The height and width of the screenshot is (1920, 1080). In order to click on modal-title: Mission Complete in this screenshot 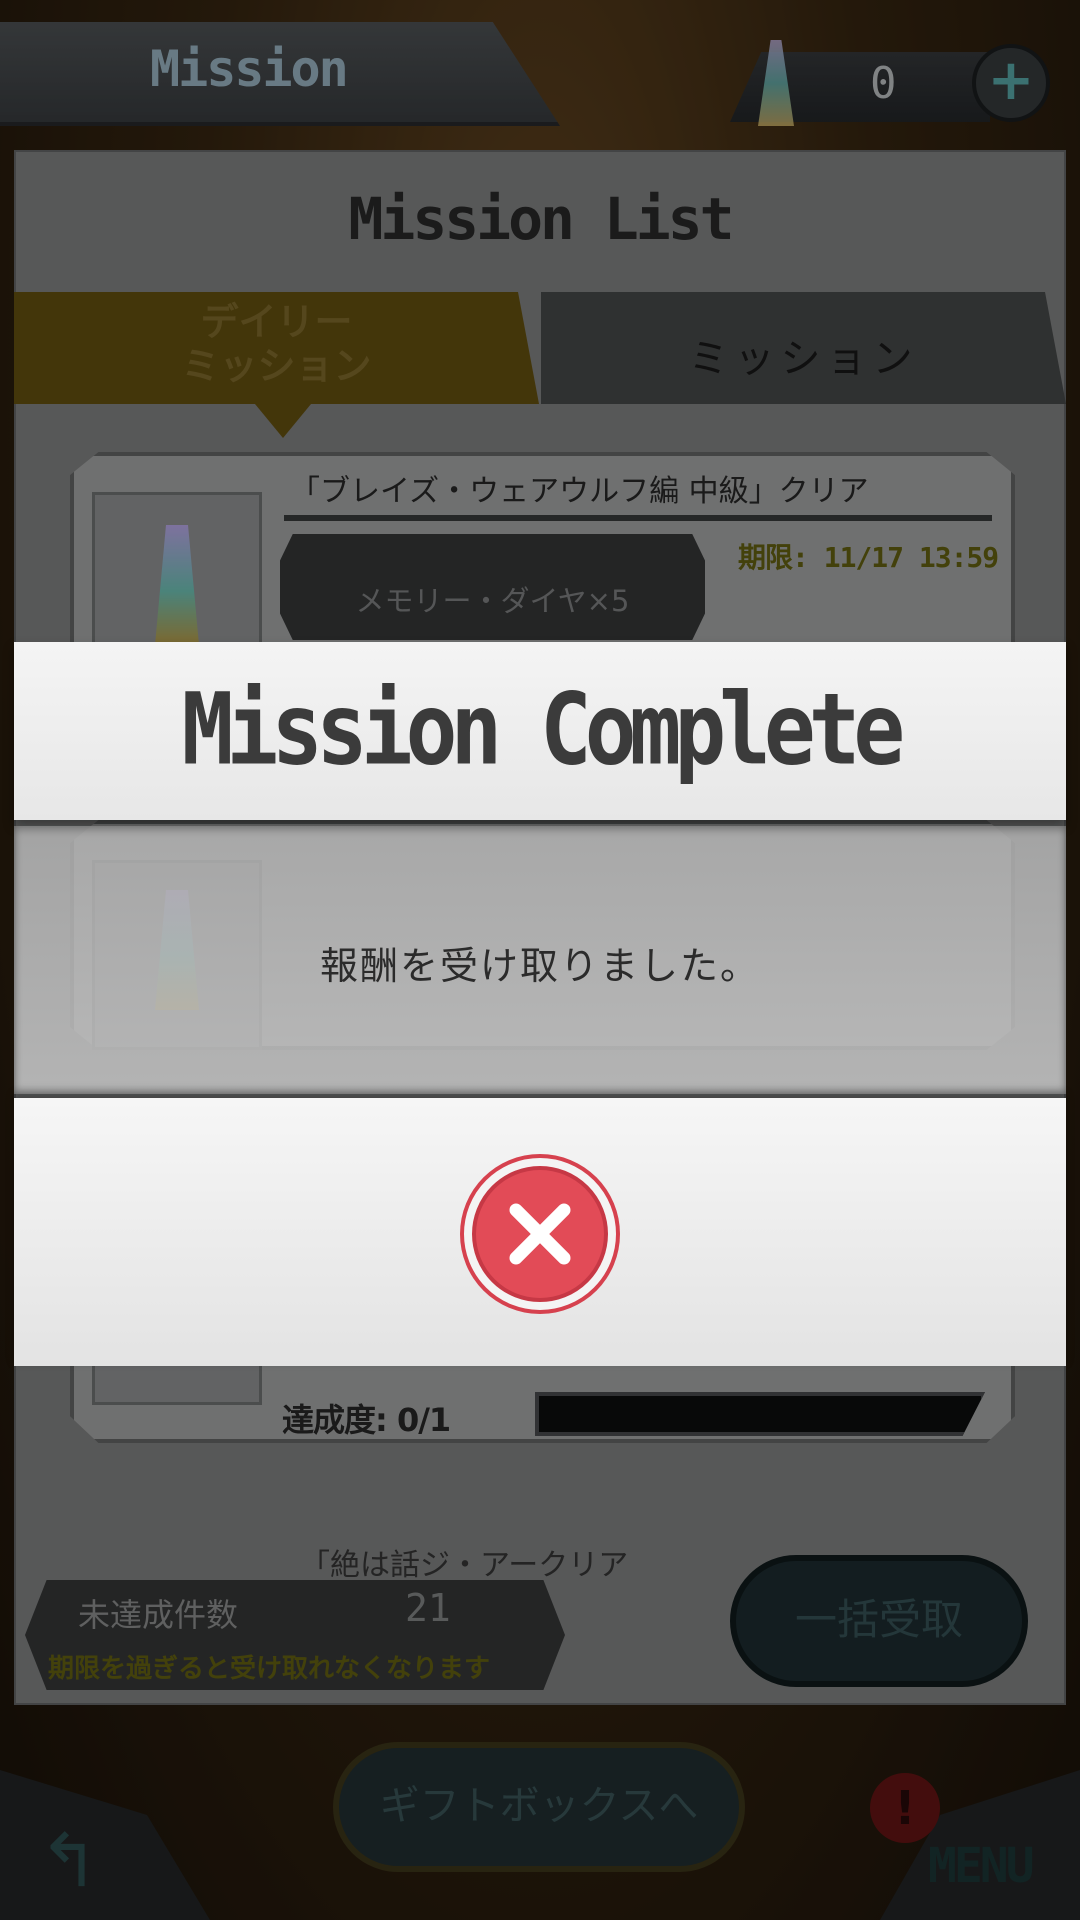, I will do `click(543, 730)`.